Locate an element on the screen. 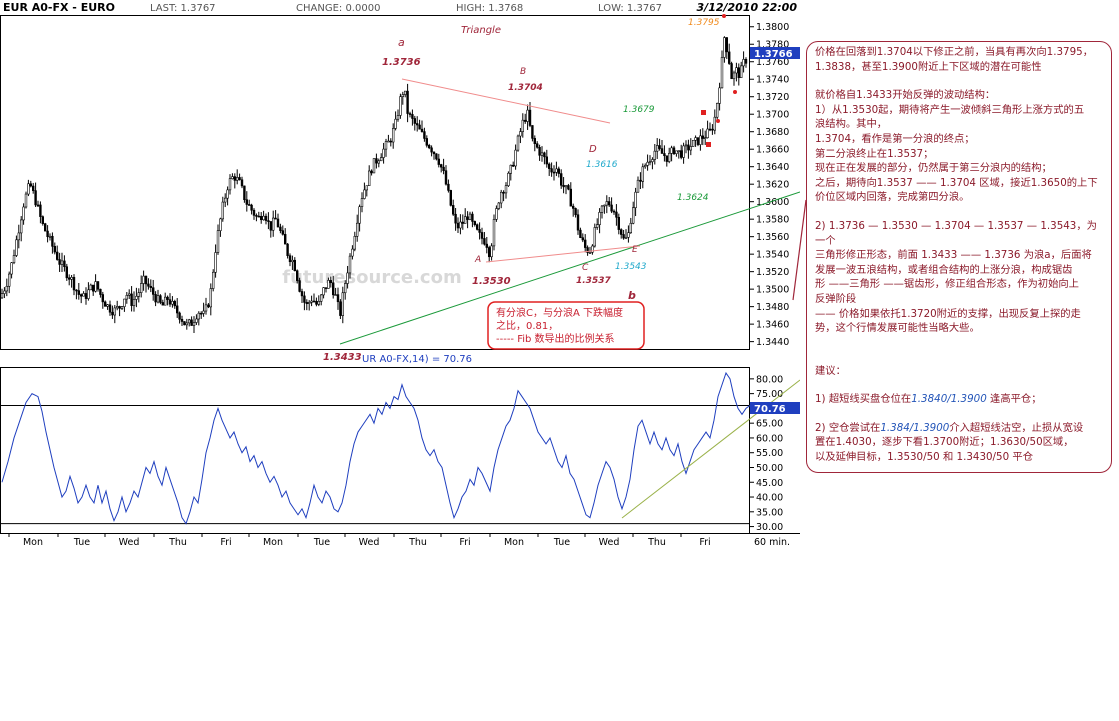 The image size is (1119, 721). rsi-tick-label: 35.00 is located at coordinates (769, 512).